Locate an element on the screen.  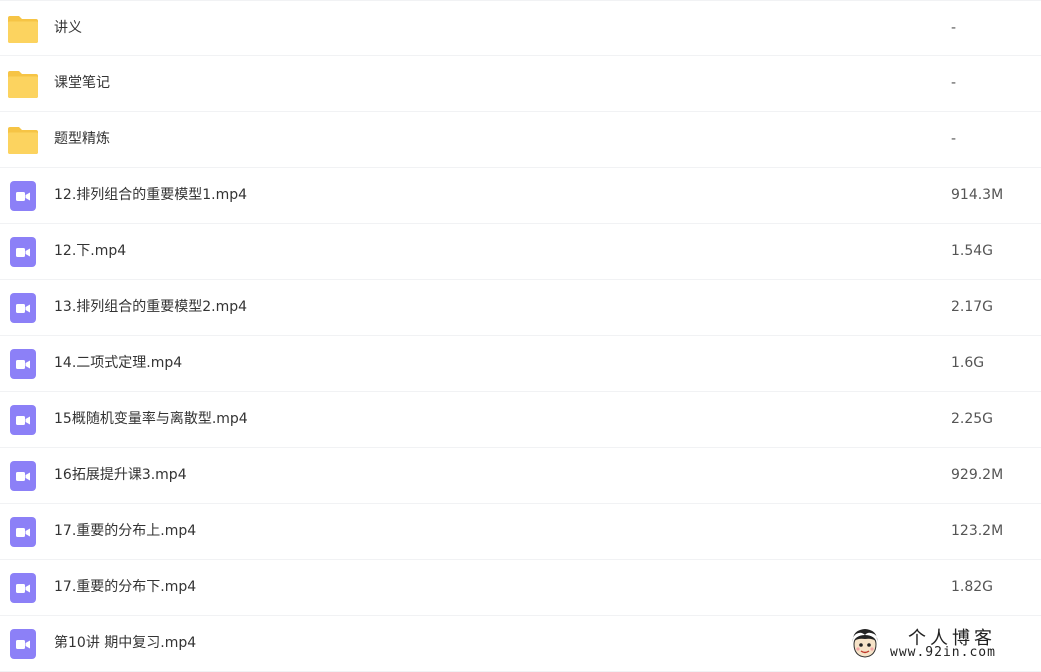
file-row: 16拓展提升课3.mp4 929.2M is located at coordinates (520, 476).